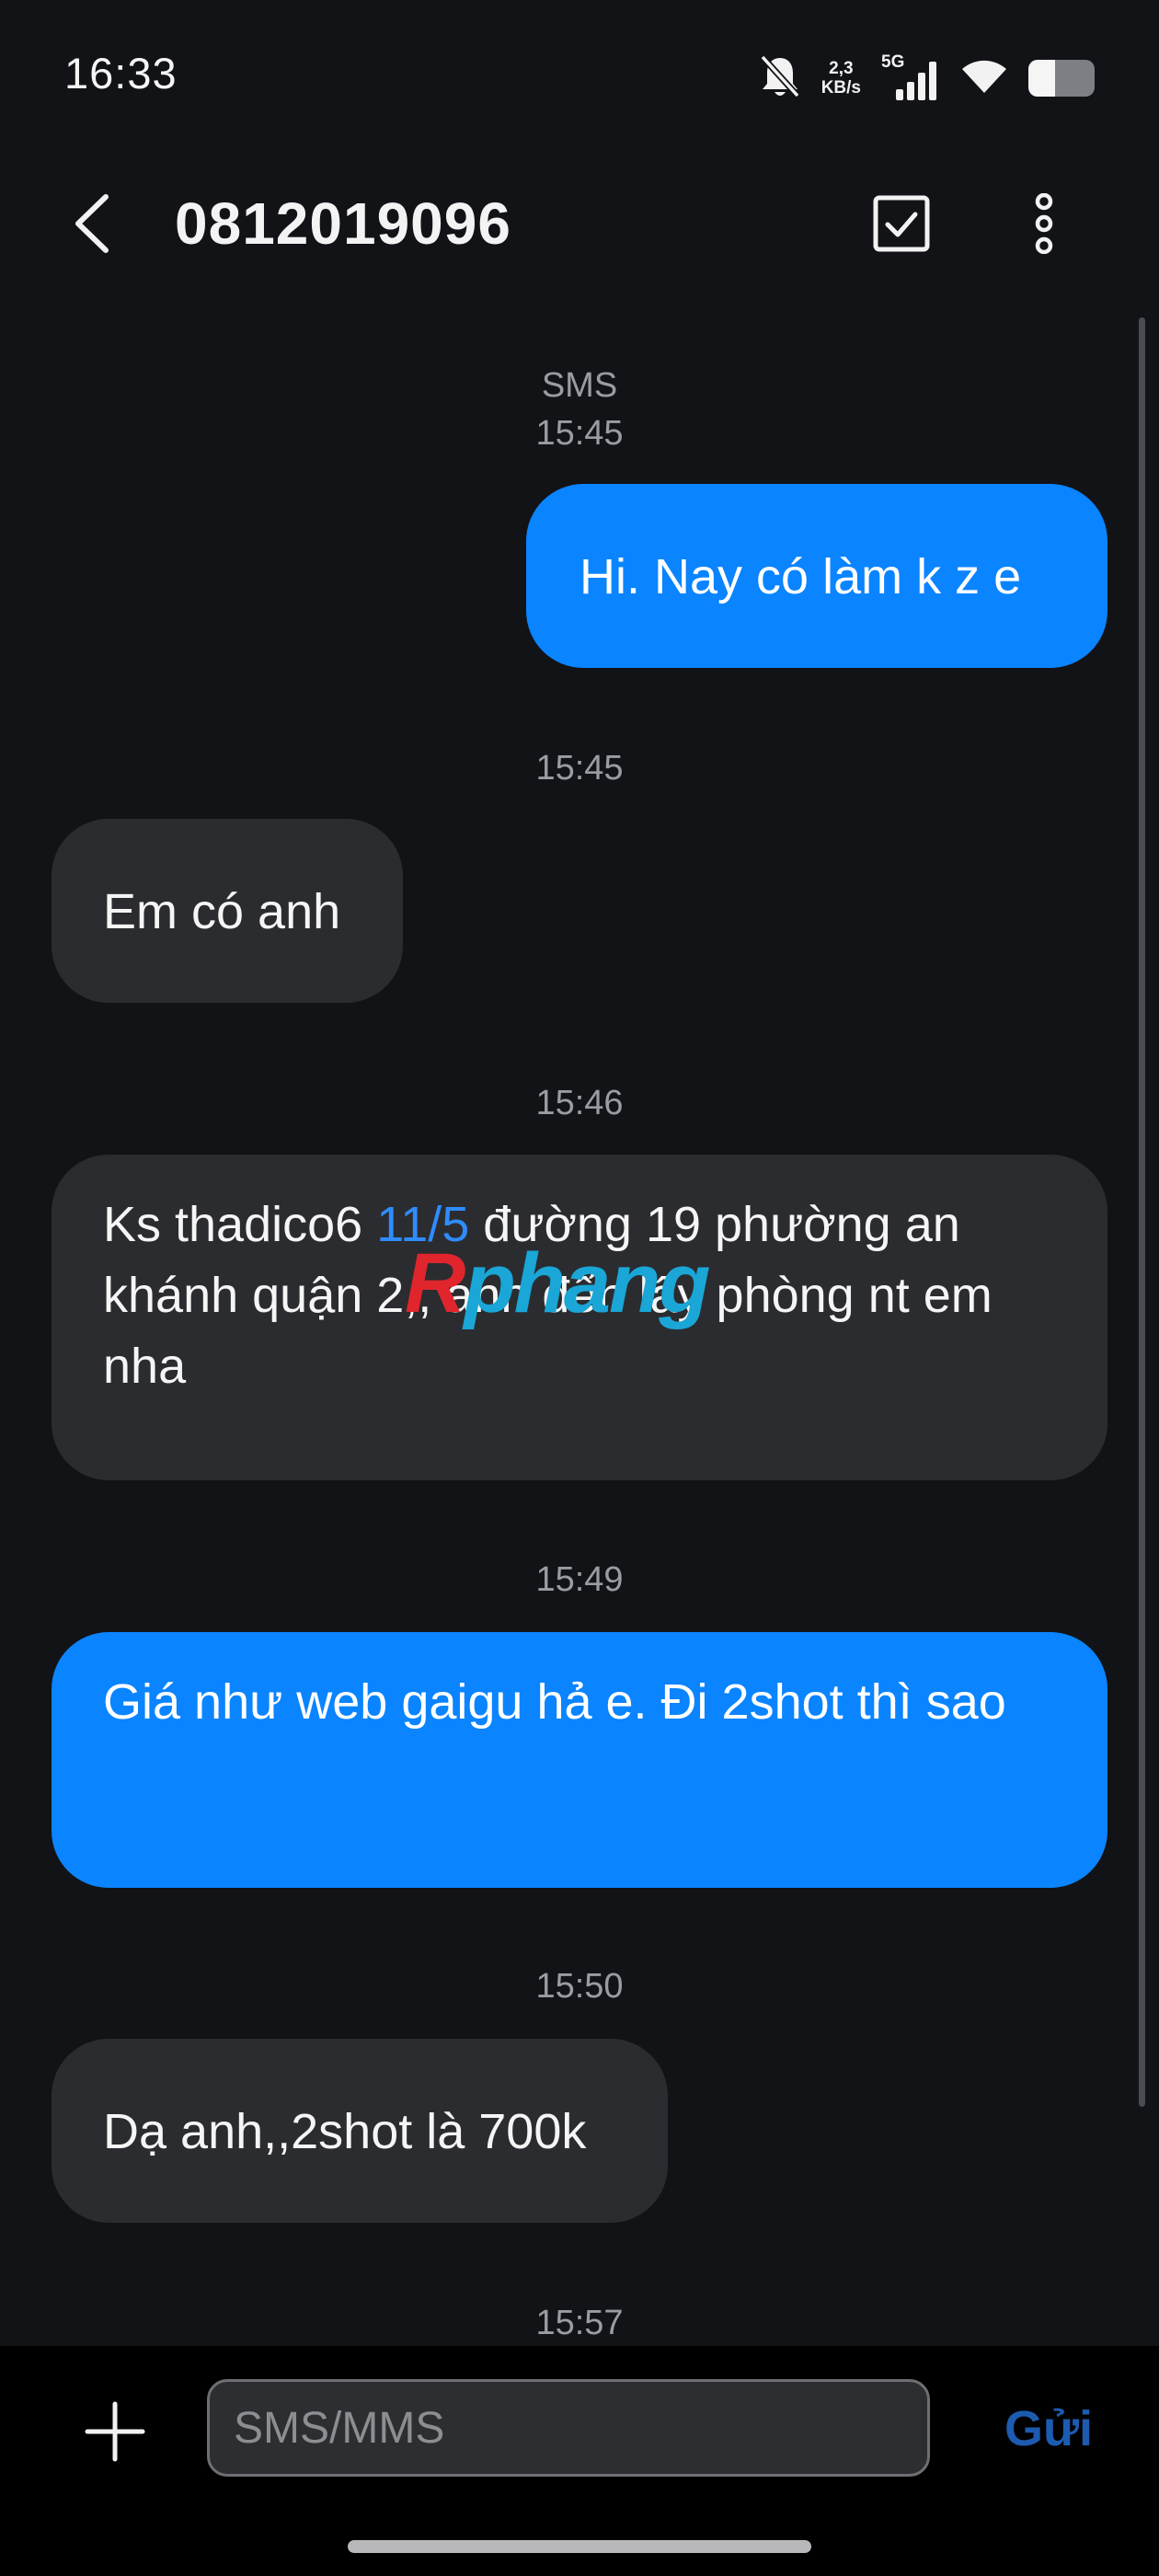 This screenshot has width=1159, height=2576. I want to click on composer-bar: Gửi, so click(579, 2461).